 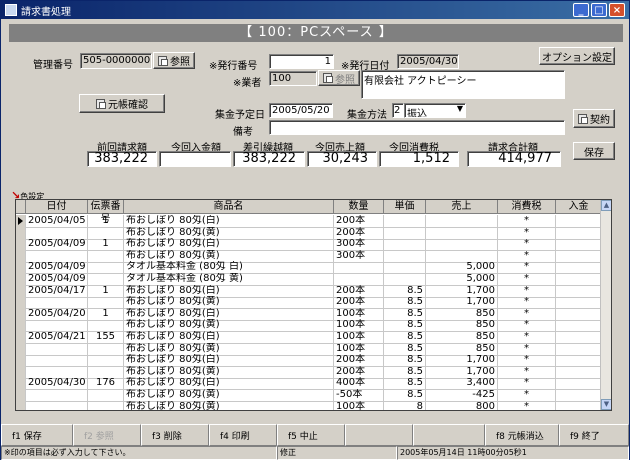 What do you see at coordinates (359, 244) in the screenshot?
I see `table-cell: 300本` at bounding box center [359, 244].